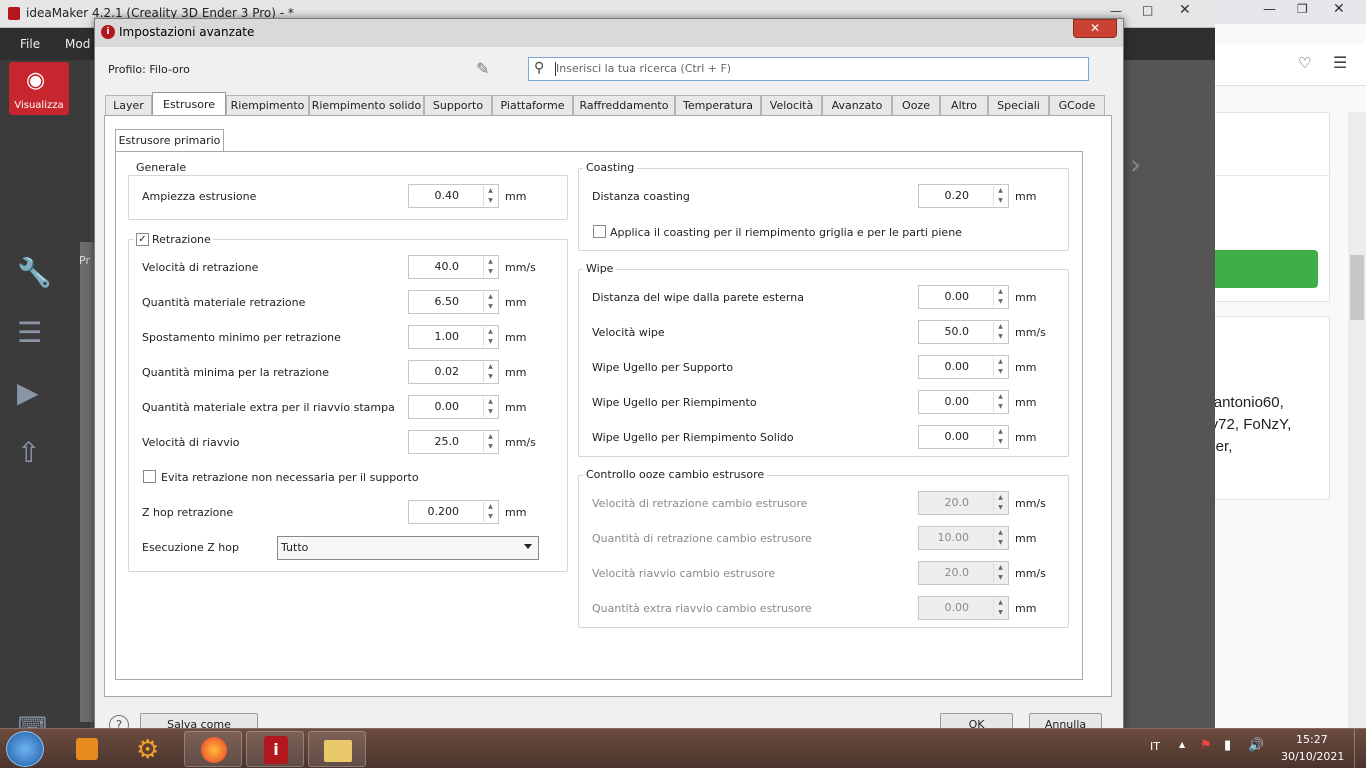 This screenshot has height=768, width=1366. Describe the element at coordinates (1261, 269) in the screenshot. I see `browser-green-button` at that location.